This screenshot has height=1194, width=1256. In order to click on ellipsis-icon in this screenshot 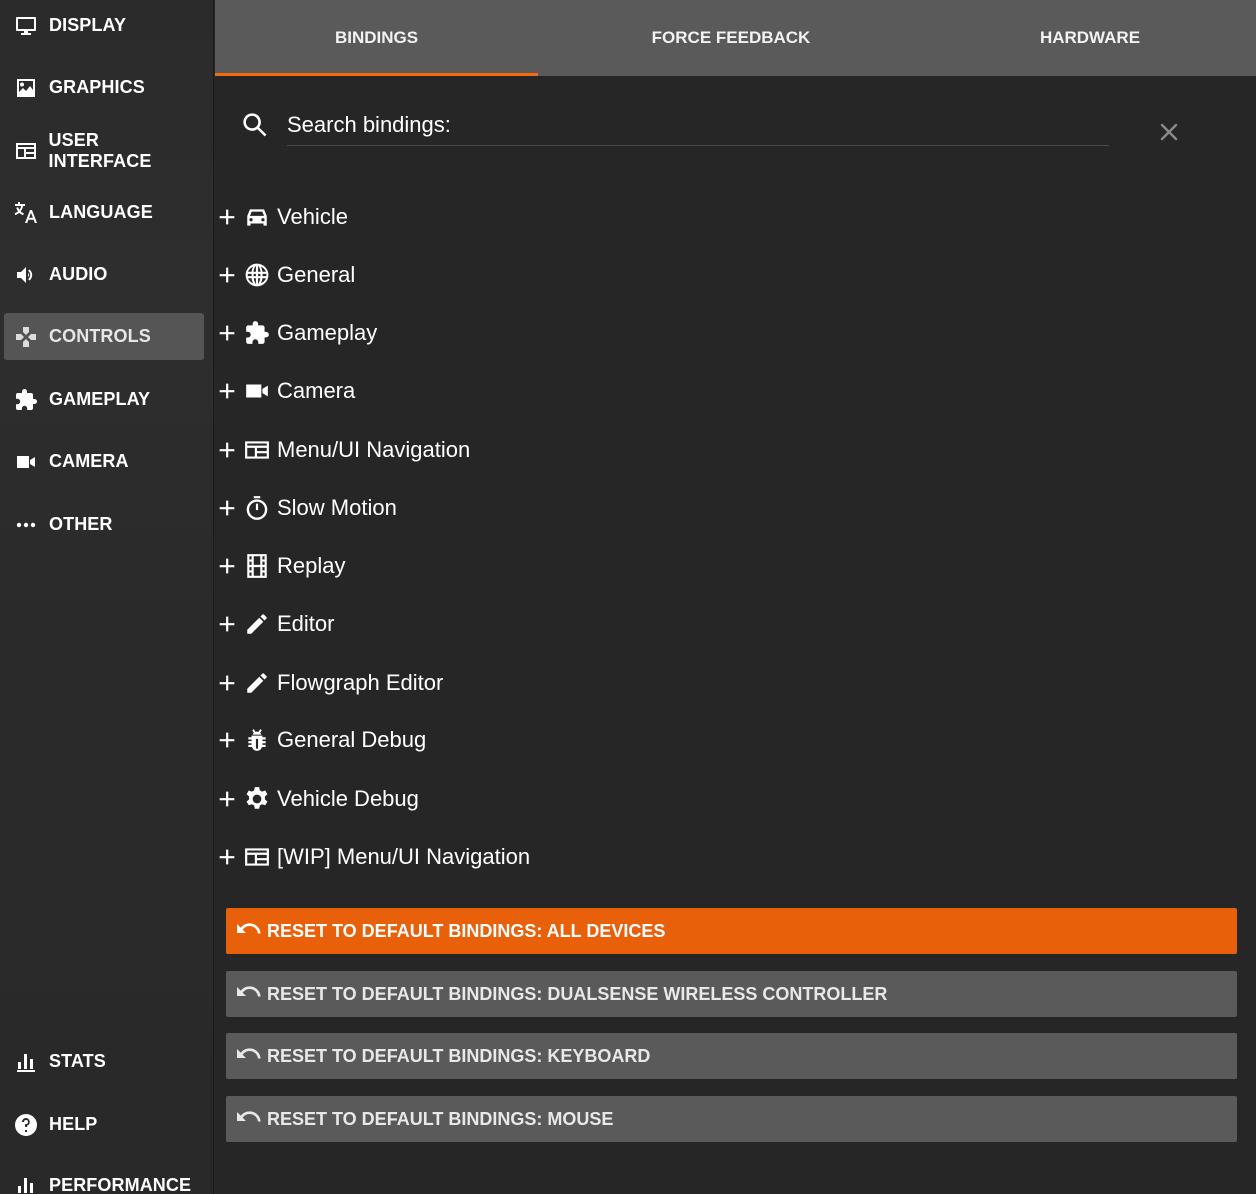, I will do `click(26, 525)`.